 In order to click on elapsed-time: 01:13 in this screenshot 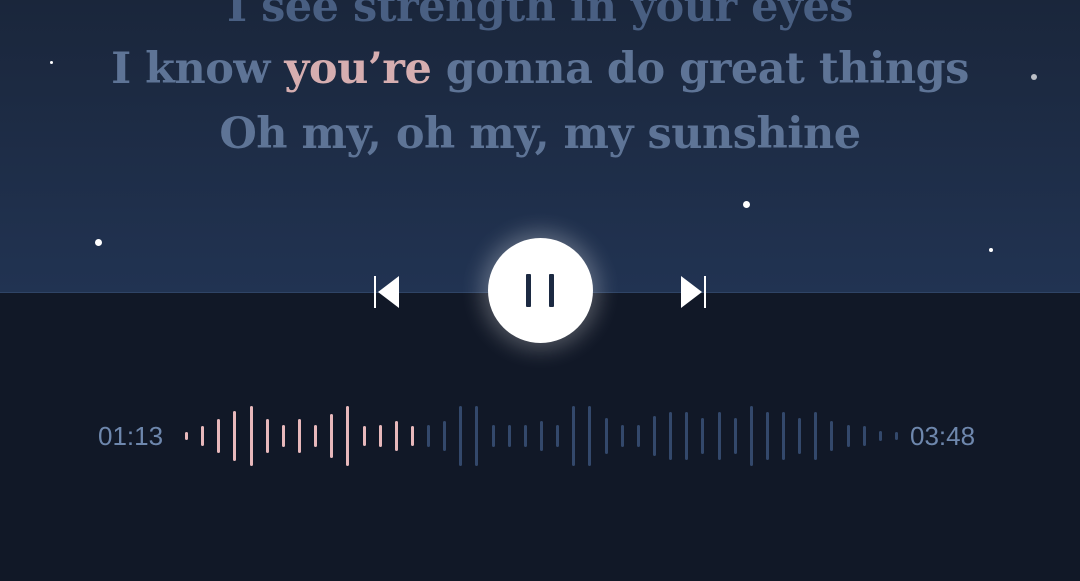, I will do `click(131, 436)`.